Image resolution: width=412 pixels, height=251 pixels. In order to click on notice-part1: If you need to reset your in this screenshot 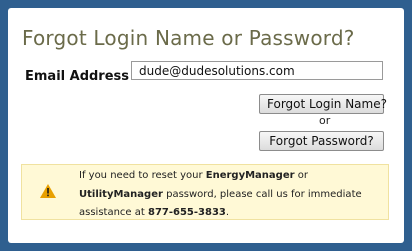, I will do `click(142, 175)`.